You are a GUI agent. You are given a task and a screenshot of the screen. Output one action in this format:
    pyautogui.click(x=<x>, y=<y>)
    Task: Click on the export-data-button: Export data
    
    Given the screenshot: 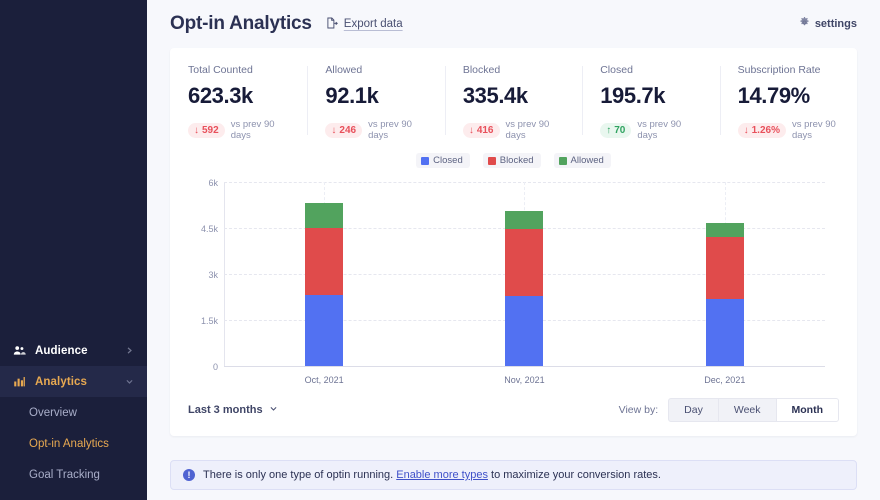 What is the action you would take?
    pyautogui.click(x=364, y=24)
    